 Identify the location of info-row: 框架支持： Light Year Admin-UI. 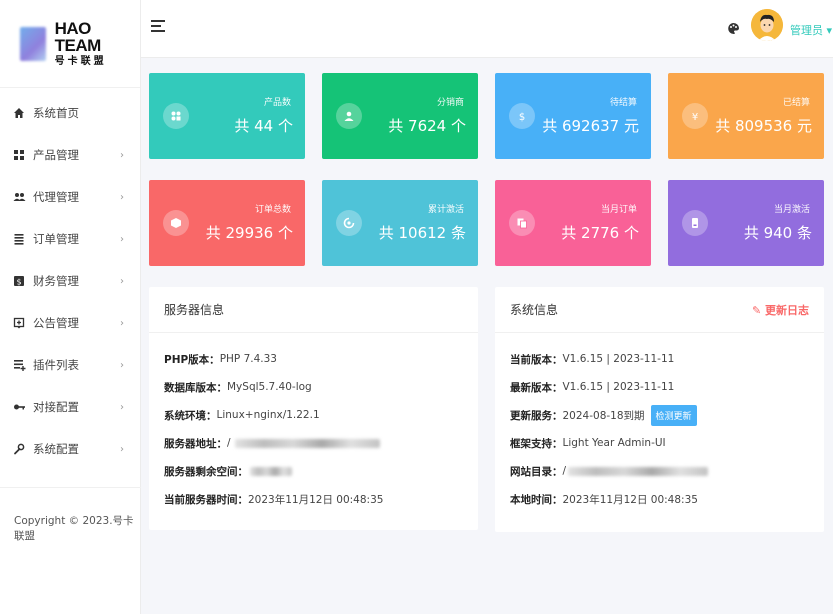
(588, 443).